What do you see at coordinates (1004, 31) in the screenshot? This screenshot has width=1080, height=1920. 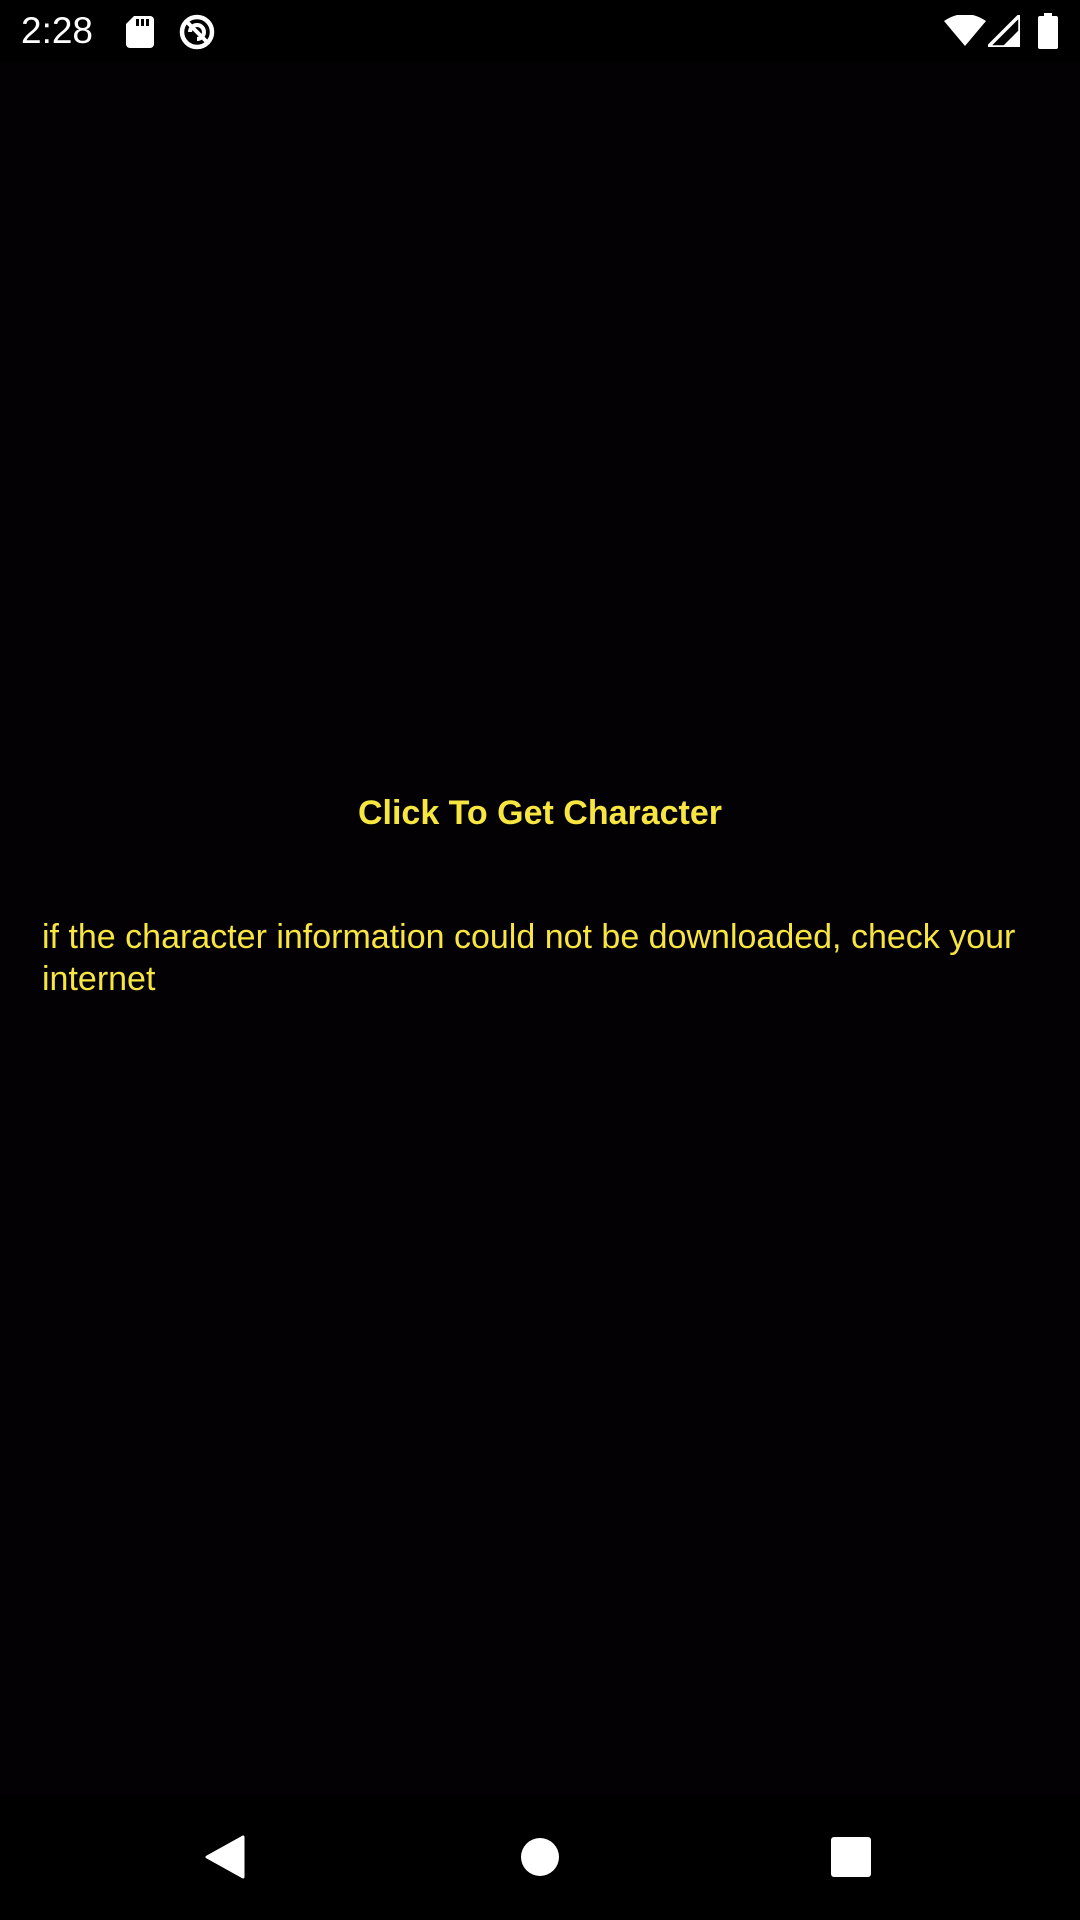 I see `cell-signal-icon` at bounding box center [1004, 31].